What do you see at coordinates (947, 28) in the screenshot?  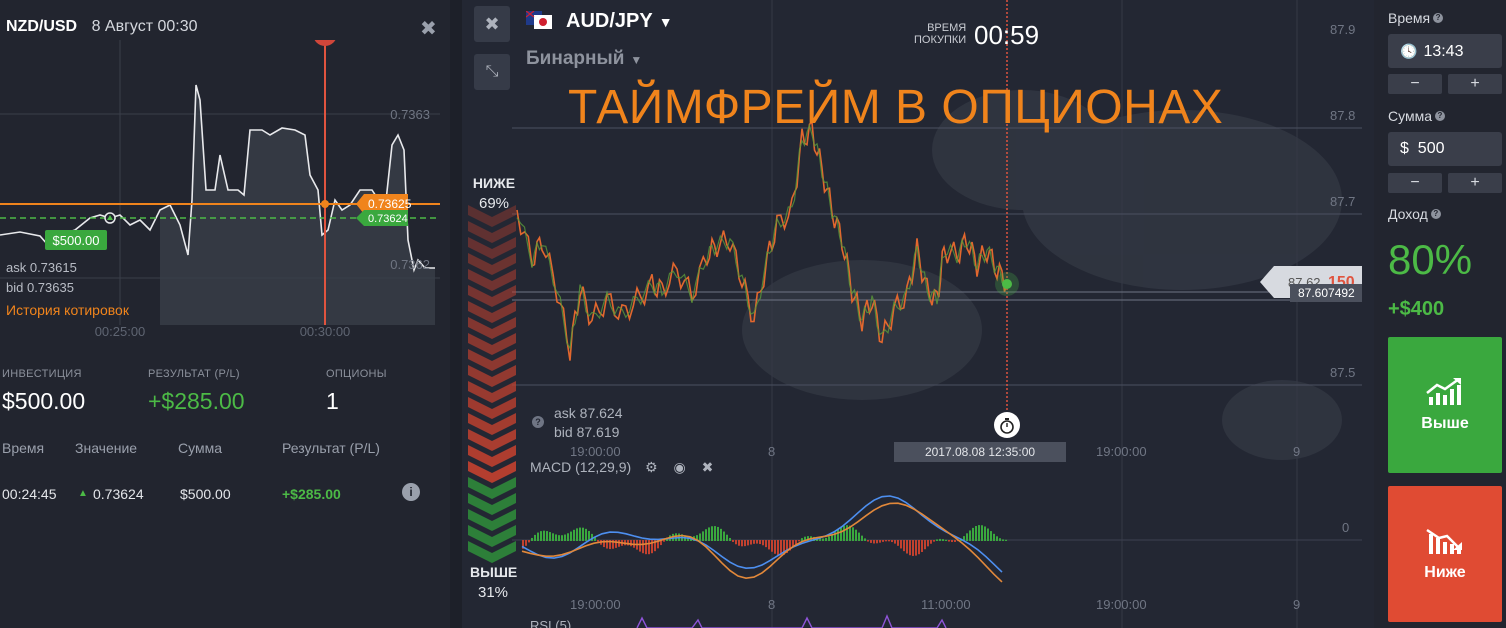 I see `purchase-label-line: ВРЕМЯ` at bounding box center [947, 28].